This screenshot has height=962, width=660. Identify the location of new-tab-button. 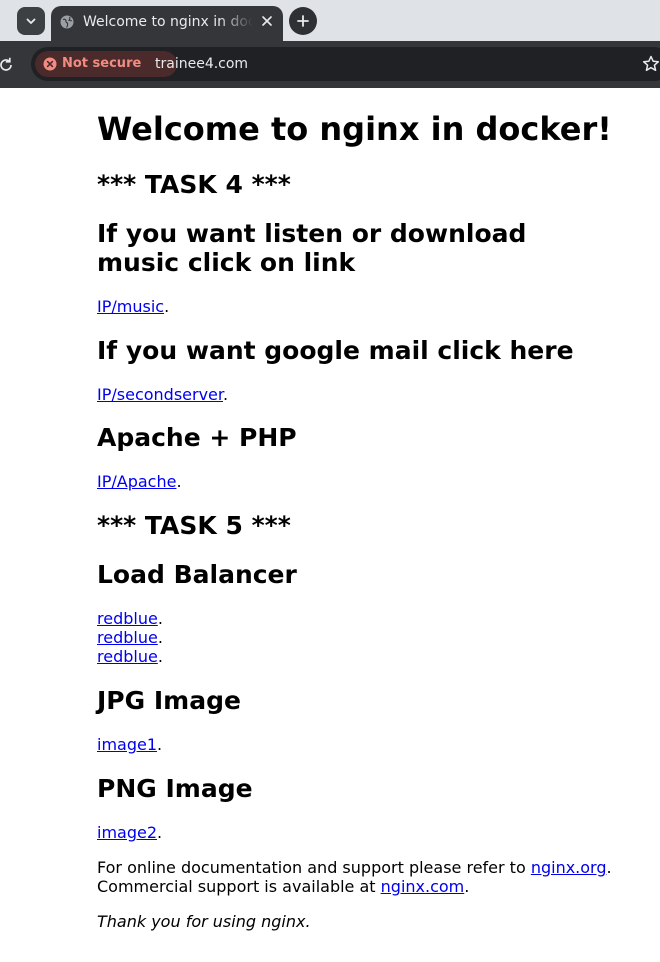
(303, 21).